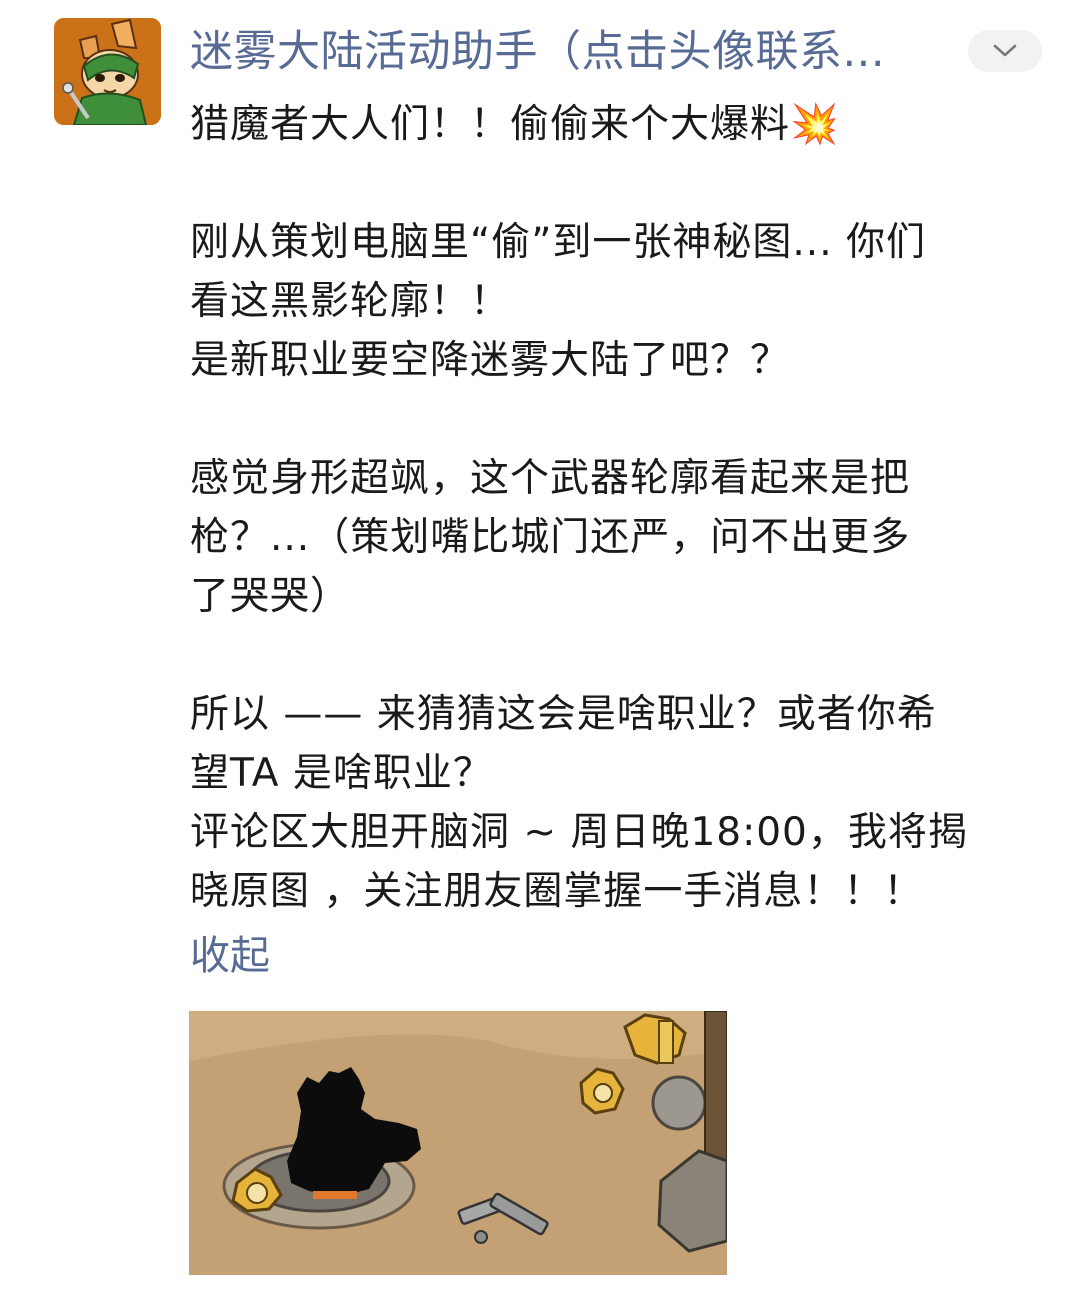 This screenshot has height=1305, width=1080. What do you see at coordinates (579, 832) in the screenshot?
I see `post-line: 评论区大胆开脑洞 ~ 周日晚18:00，我将揭` at bounding box center [579, 832].